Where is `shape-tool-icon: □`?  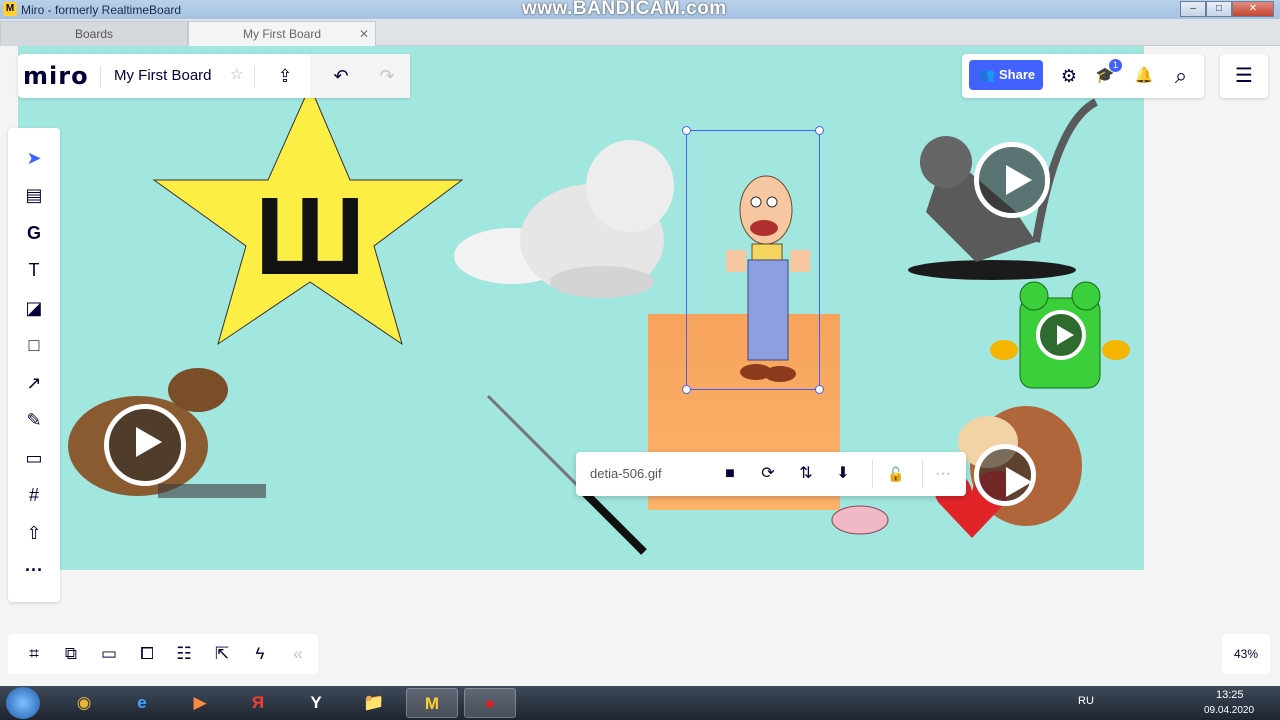
shape-tool-icon: □ is located at coordinates (34, 345).